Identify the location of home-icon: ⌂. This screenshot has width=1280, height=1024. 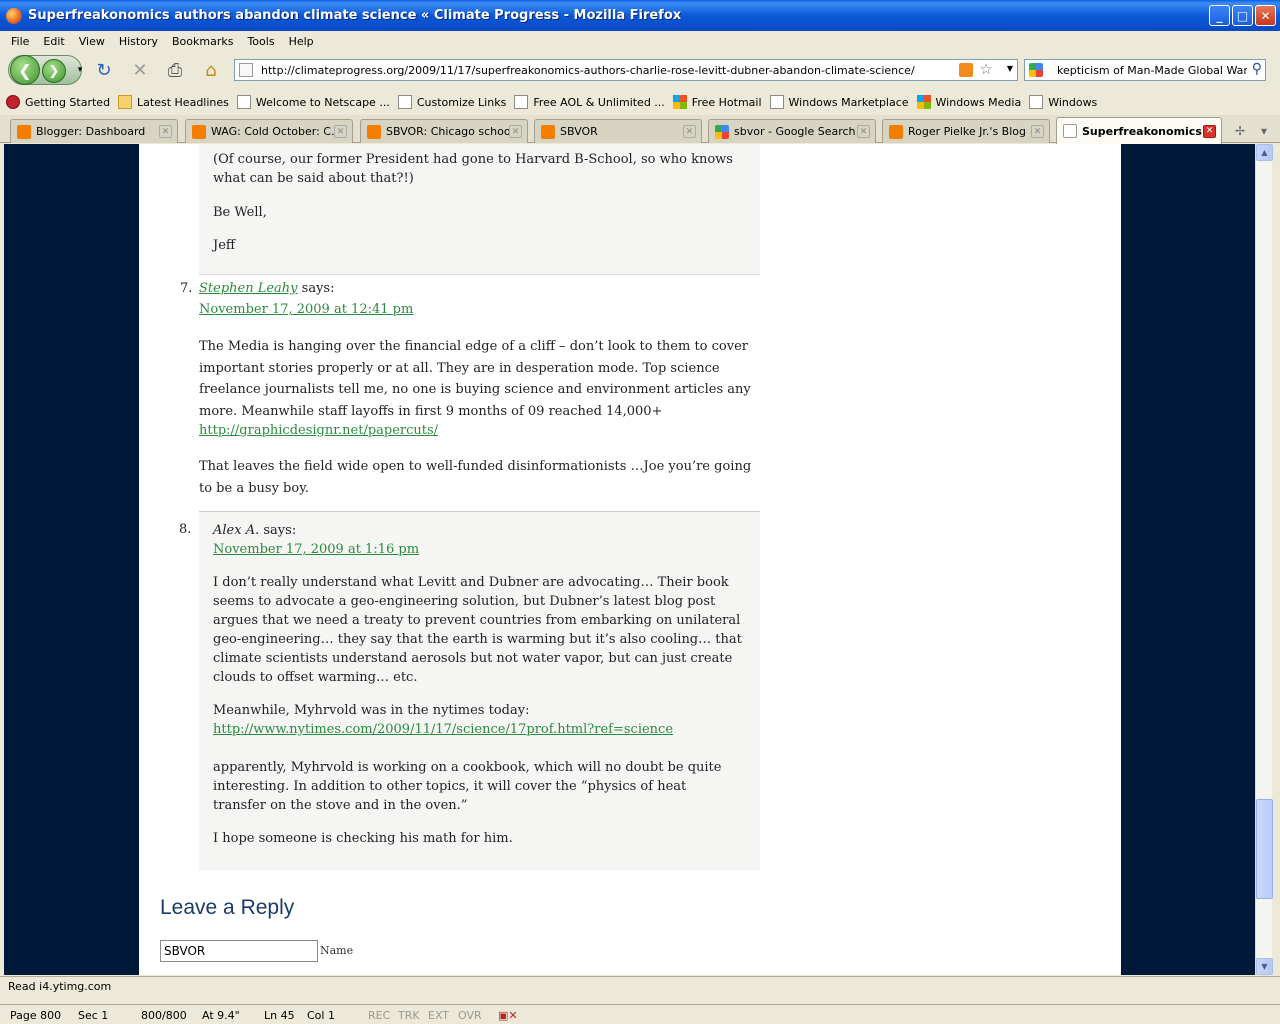
(211, 70).